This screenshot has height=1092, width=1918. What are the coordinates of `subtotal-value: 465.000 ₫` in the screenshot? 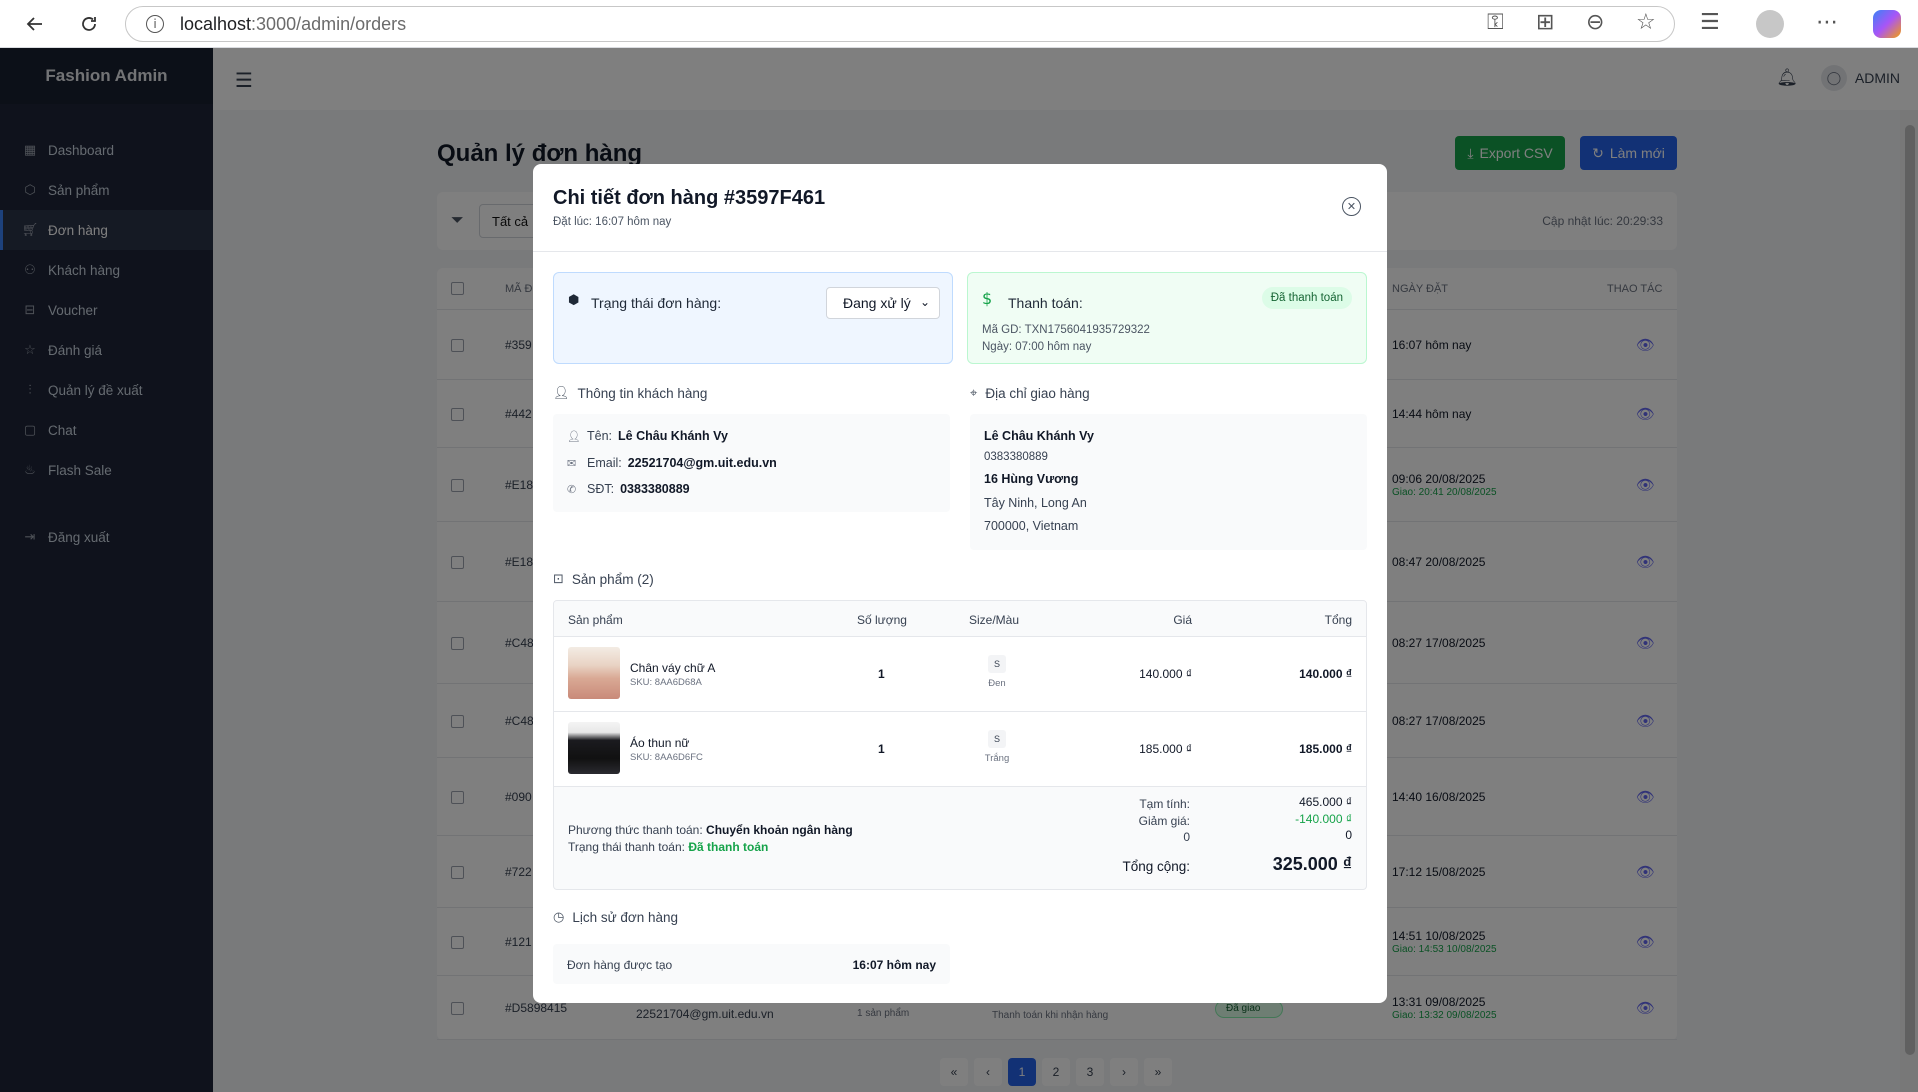 It's located at (1325, 802).